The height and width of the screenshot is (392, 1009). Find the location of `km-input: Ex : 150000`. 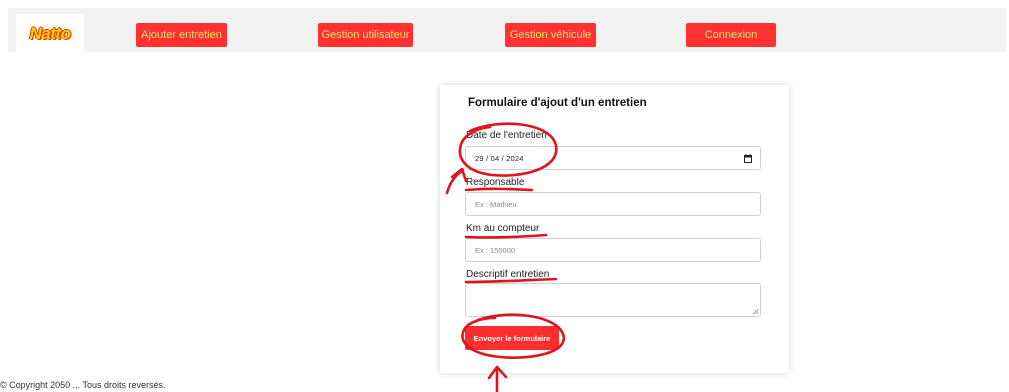

km-input: Ex : 150000 is located at coordinates (613, 250).